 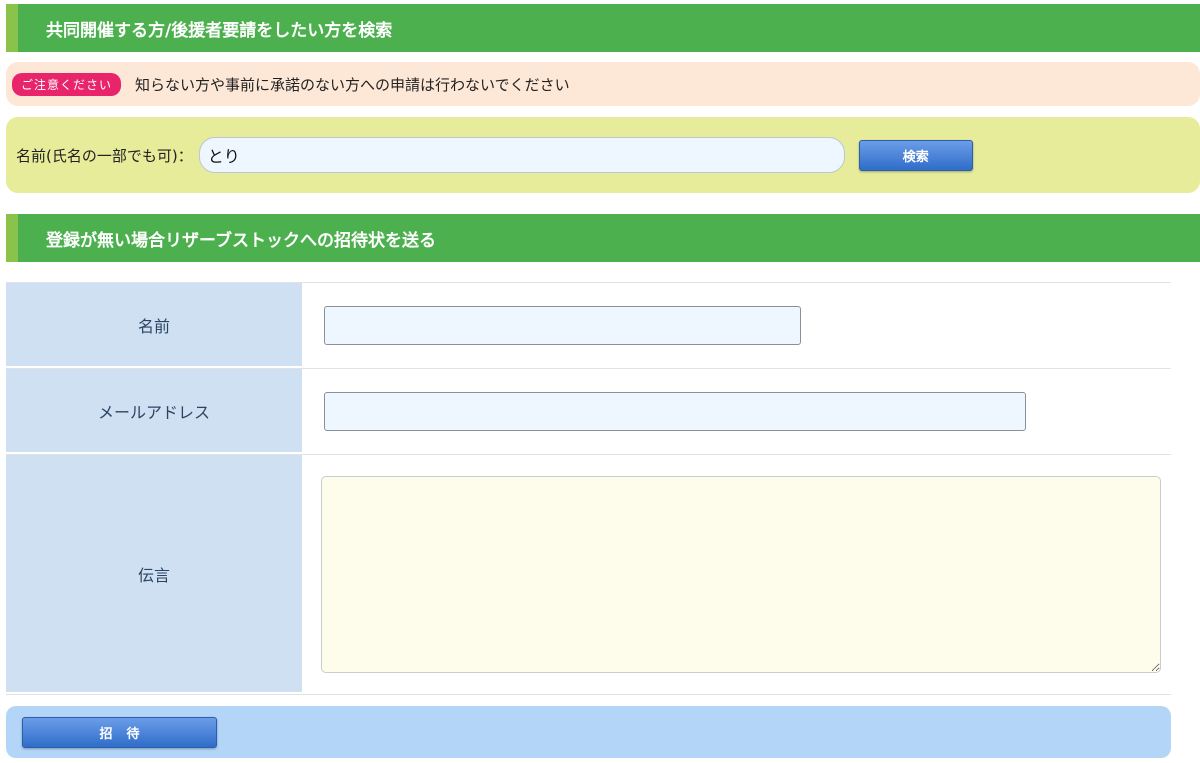 I want to click on invite-email-row: メールアドレス, so click(x=588, y=412).